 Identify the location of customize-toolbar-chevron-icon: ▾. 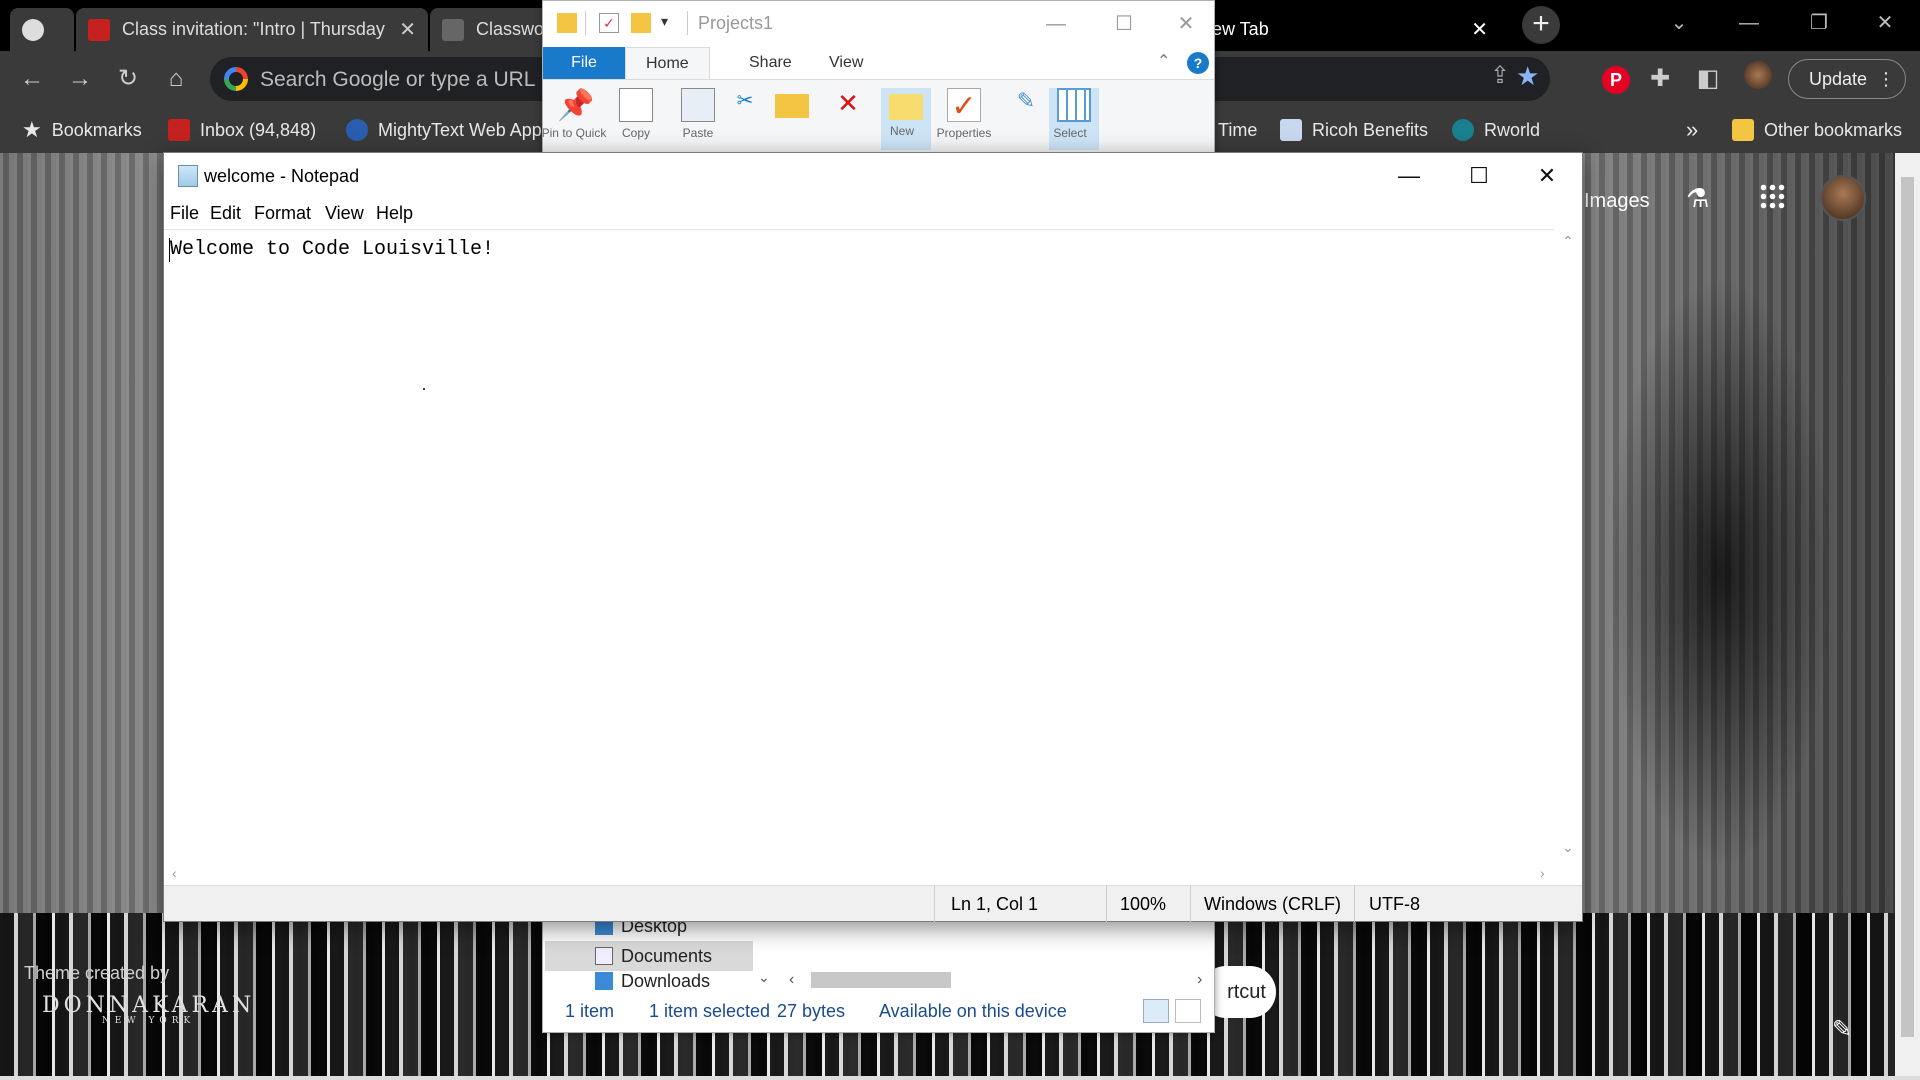
(671, 23).